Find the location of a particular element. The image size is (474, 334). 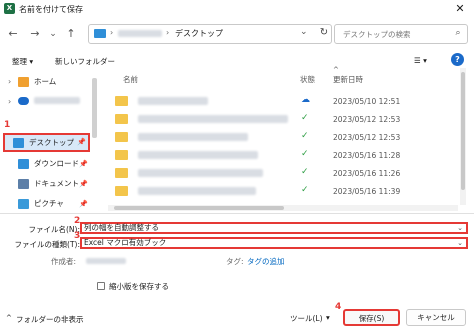

sidebar-item-home: ホーム is located at coordinates (52, 82).